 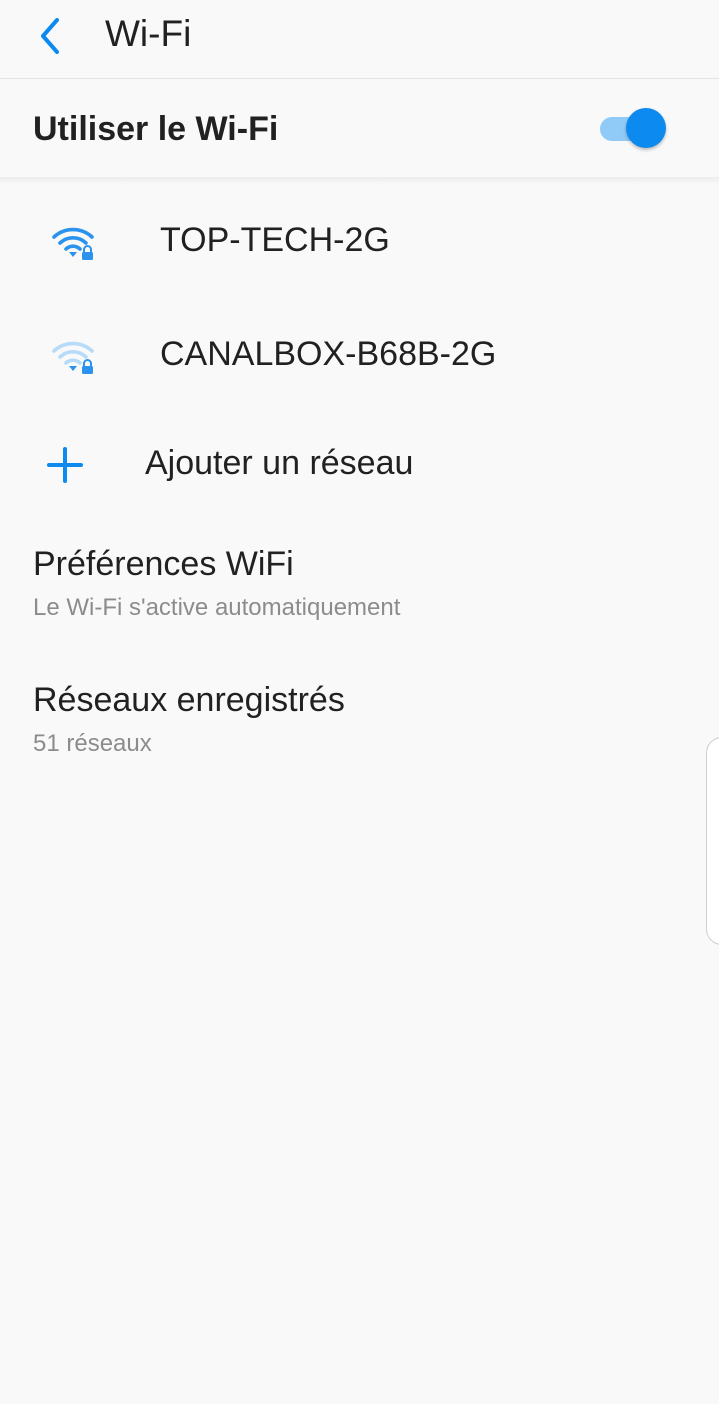 I want to click on edge-panel-handle, so click(x=712, y=841).